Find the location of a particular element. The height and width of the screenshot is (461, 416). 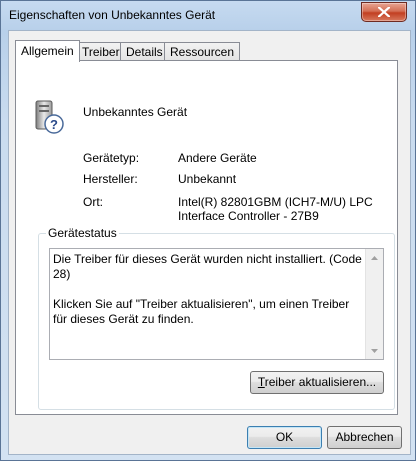

status-scrollbar is located at coordinates (374, 304).